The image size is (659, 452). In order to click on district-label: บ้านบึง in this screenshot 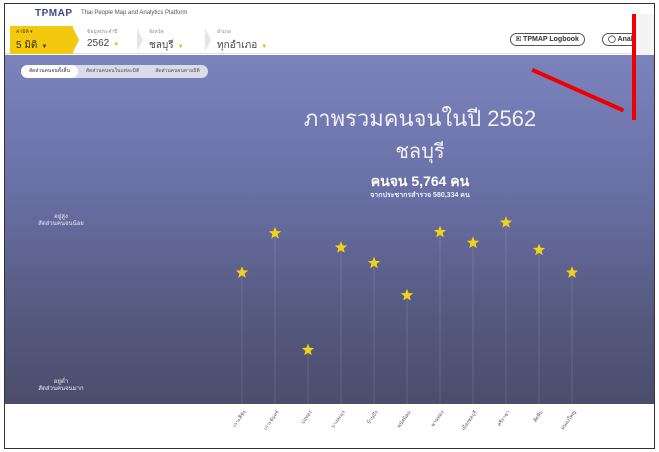, I will do `click(372, 417)`.